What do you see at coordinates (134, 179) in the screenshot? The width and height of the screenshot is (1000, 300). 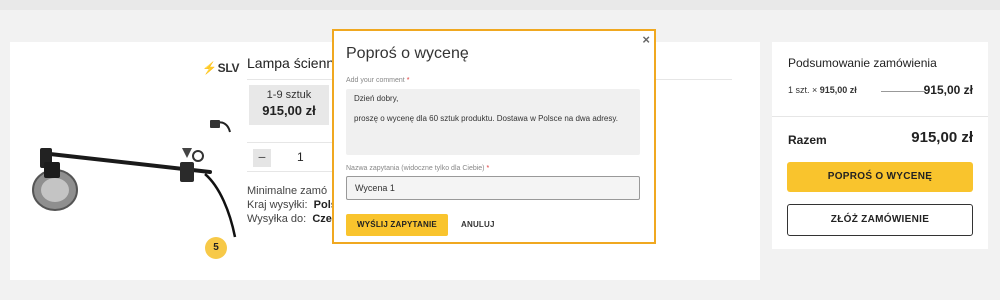 I see `wall-lamp-illustration` at bounding box center [134, 179].